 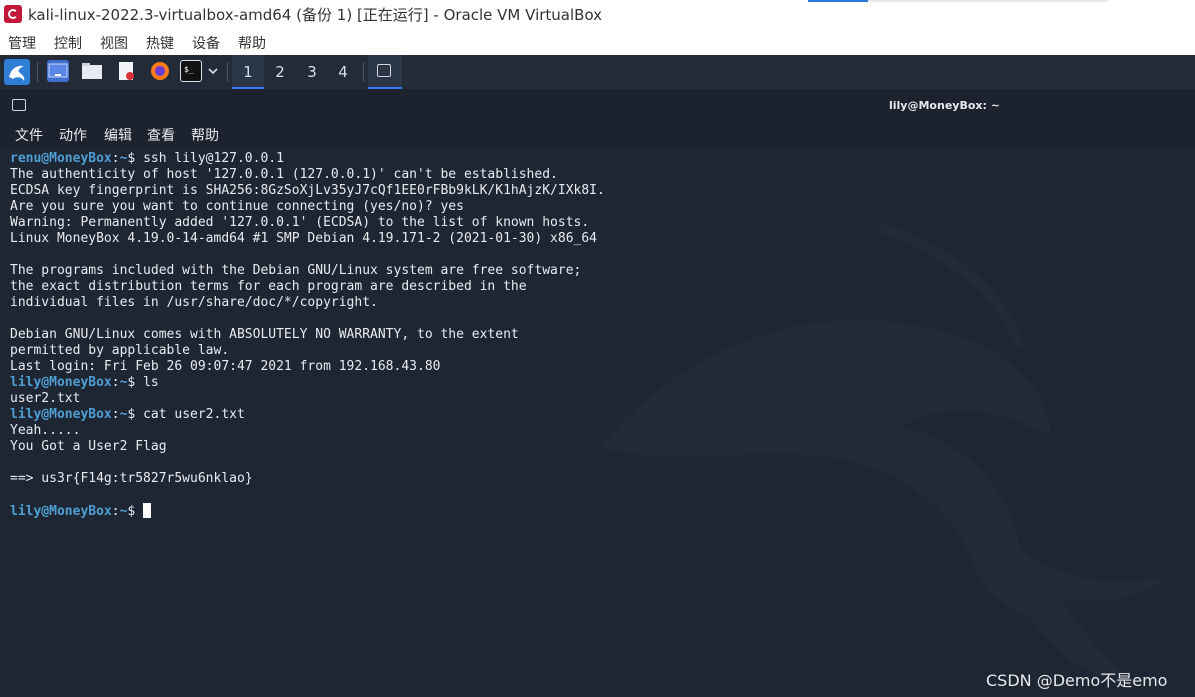 What do you see at coordinates (68, 43) in the screenshot?
I see `menu-item-control: 控制` at bounding box center [68, 43].